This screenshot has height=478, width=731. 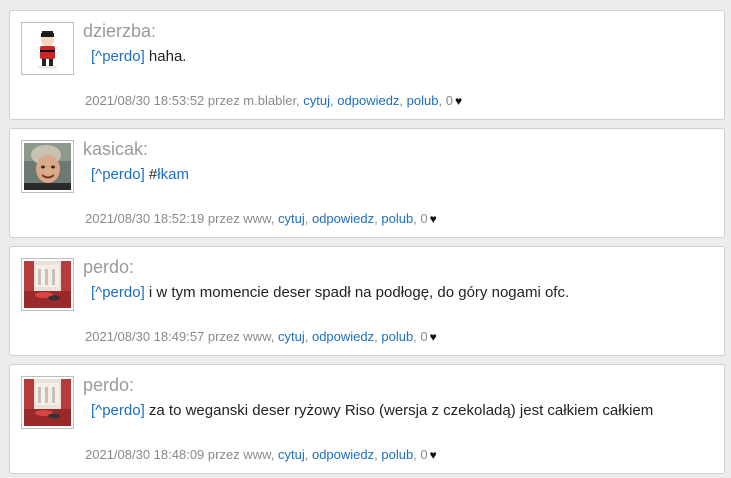 What do you see at coordinates (151, 174) in the screenshot?
I see `post-text: #` at bounding box center [151, 174].